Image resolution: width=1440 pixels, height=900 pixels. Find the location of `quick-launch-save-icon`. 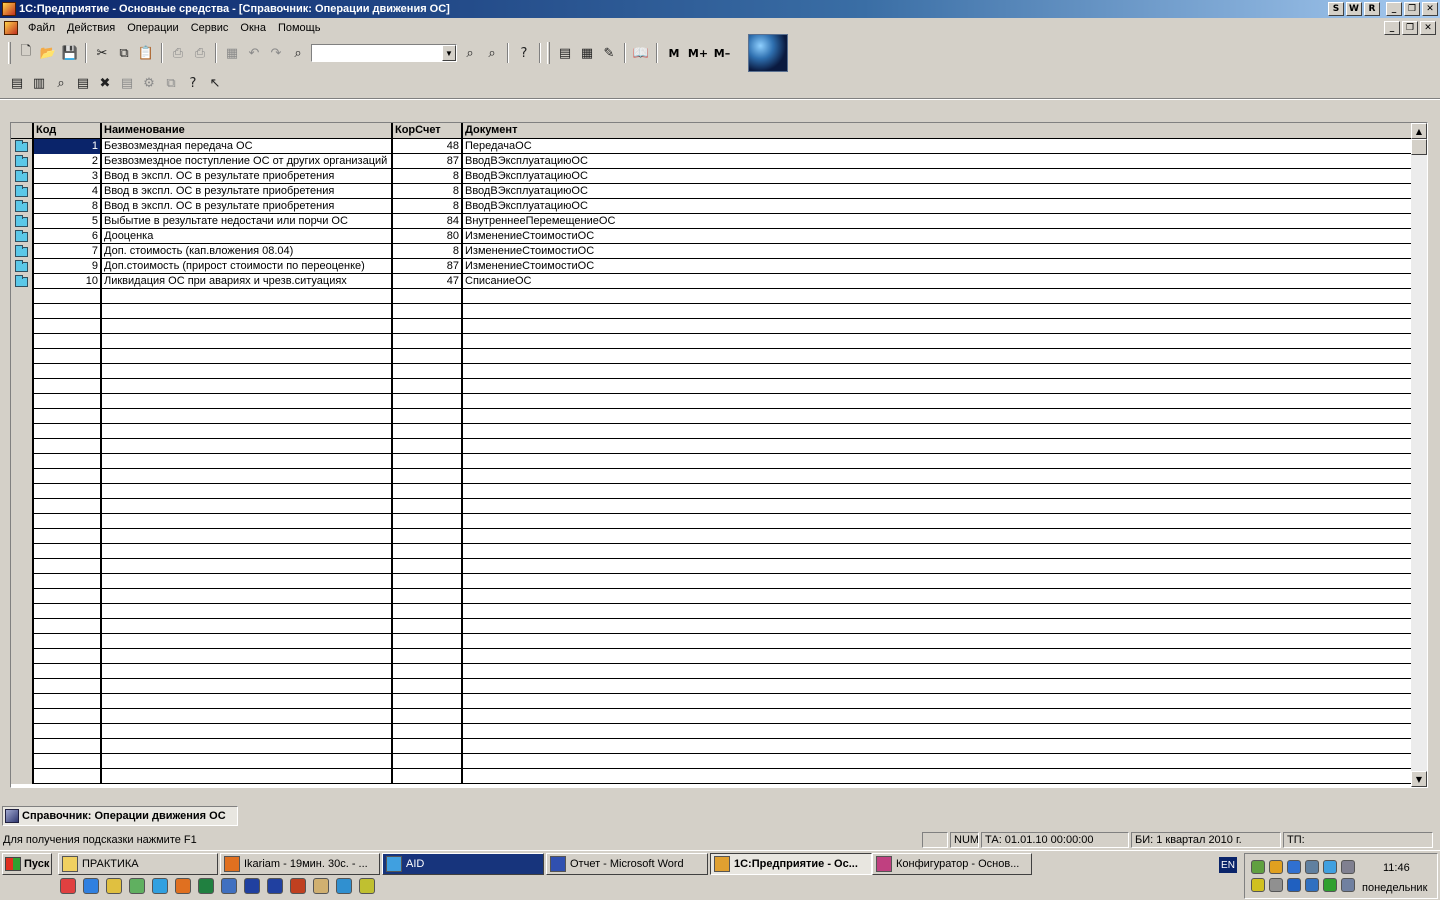

quick-launch-save-icon is located at coordinates (252, 886).